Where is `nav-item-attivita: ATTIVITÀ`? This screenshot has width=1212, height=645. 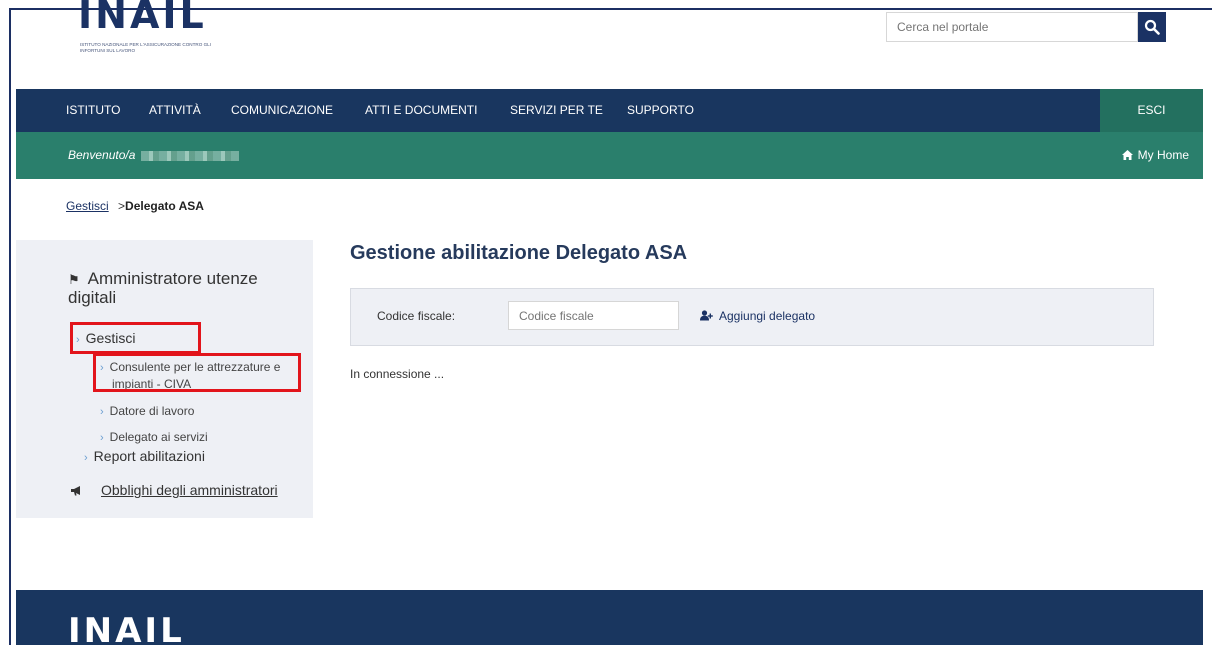
nav-item-attivita: ATTIVITÀ is located at coordinates (175, 110).